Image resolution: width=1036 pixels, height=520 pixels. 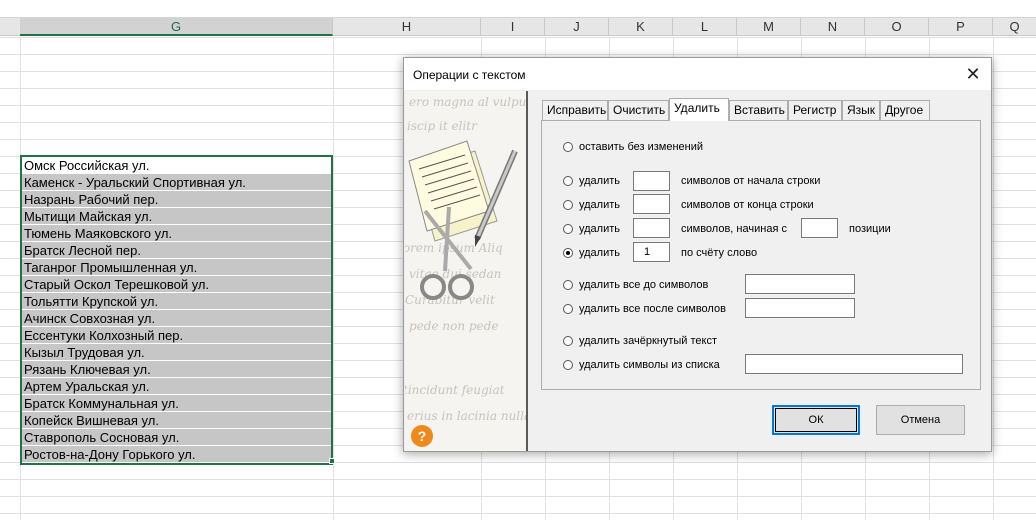 What do you see at coordinates (176, 437) in the screenshot?
I see `cell: Ставрополь Сосновая ул.` at bounding box center [176, 437].